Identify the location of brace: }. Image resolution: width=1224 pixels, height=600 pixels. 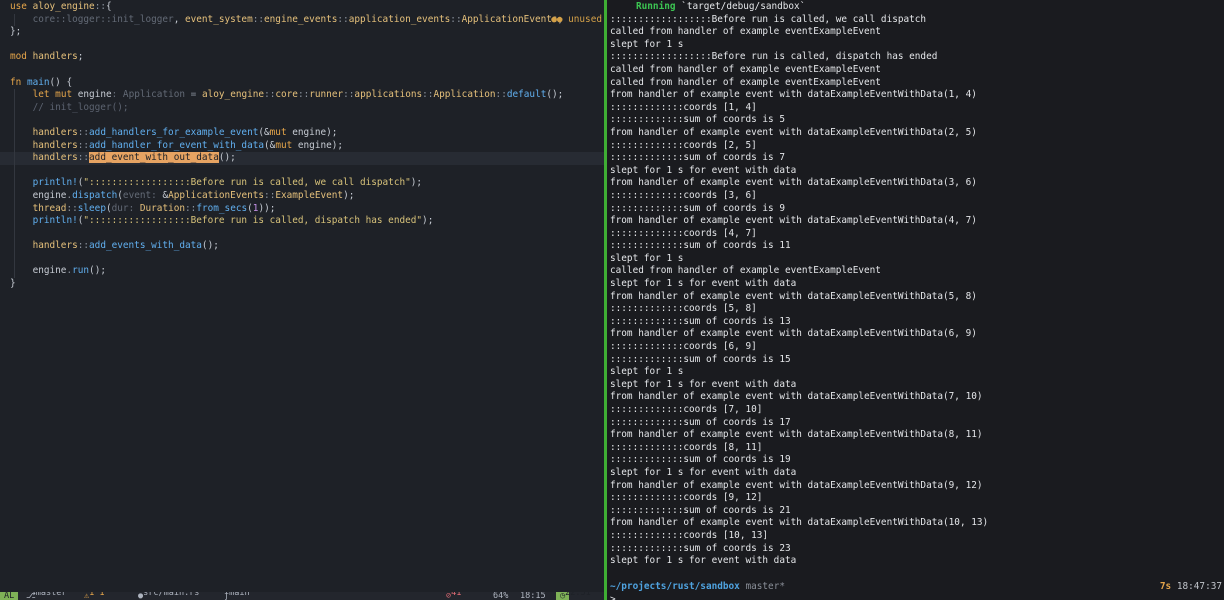
(13, 284).